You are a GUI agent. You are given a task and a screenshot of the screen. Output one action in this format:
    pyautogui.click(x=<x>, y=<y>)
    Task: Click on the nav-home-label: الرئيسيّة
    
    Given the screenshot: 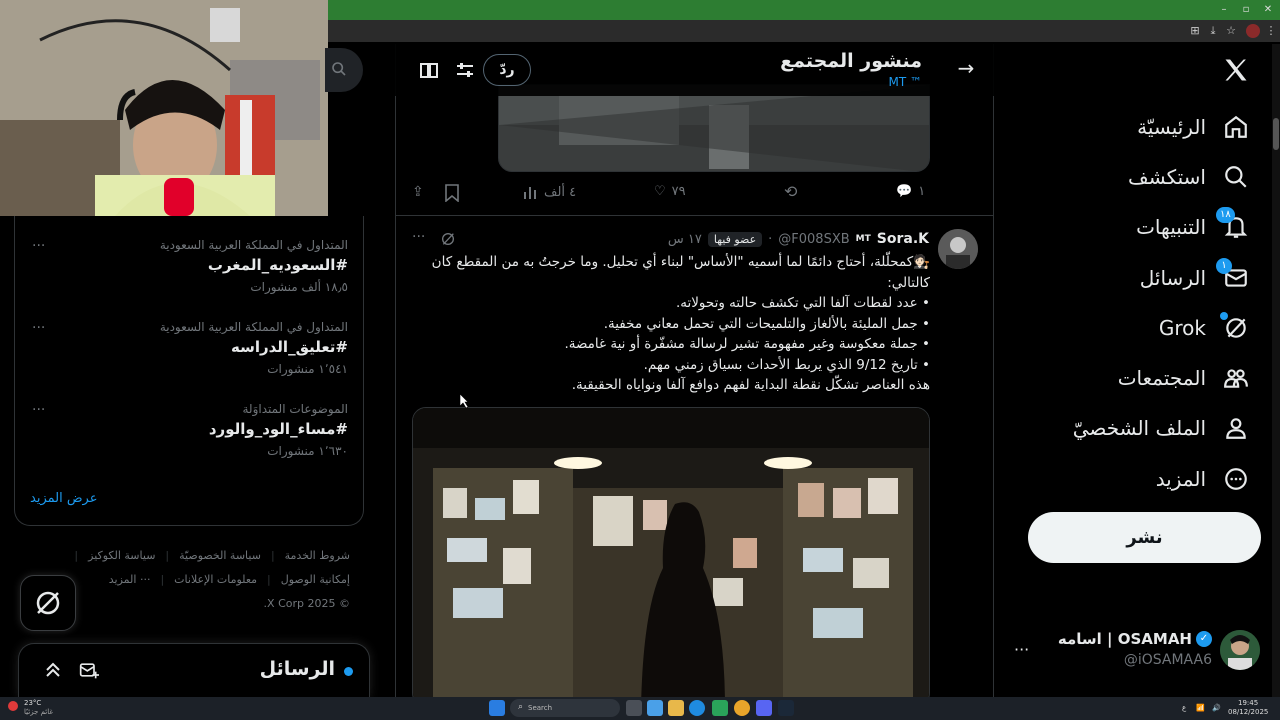 What is the action you would take?
    pyautogui.click(x=1171, y=127)
    